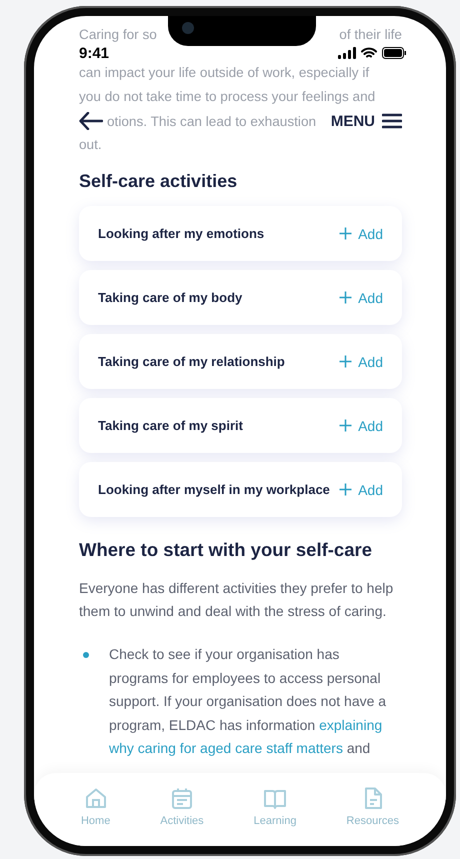 This screenshot has width=460, height=859. I want to click on faded-text: out., so click(91, 145).